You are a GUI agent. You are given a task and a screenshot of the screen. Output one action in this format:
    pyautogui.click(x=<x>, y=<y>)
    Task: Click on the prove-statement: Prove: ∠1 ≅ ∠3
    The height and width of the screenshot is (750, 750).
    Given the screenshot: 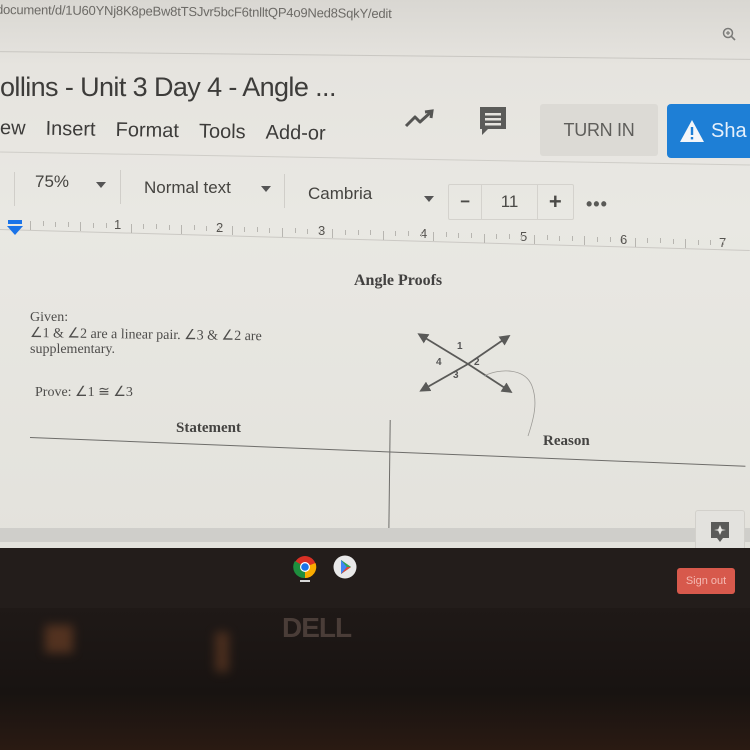 What is the action you would take?
    pyautogui.click(x=84, y=392)
    